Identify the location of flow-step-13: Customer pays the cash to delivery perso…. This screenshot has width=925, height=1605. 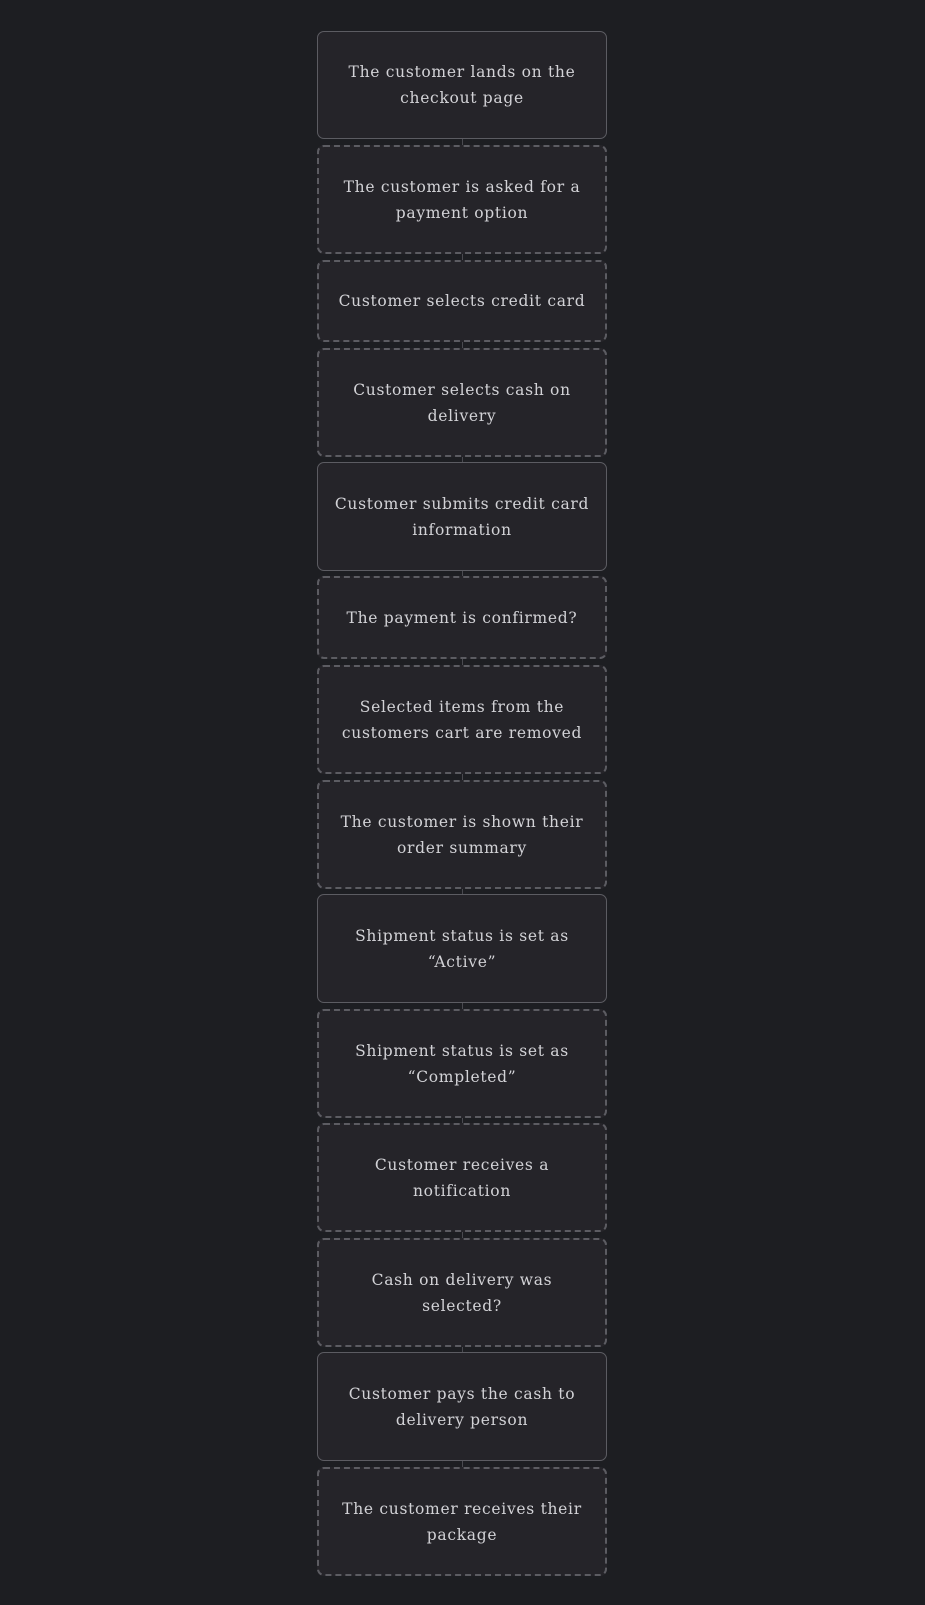
(462, 1406).